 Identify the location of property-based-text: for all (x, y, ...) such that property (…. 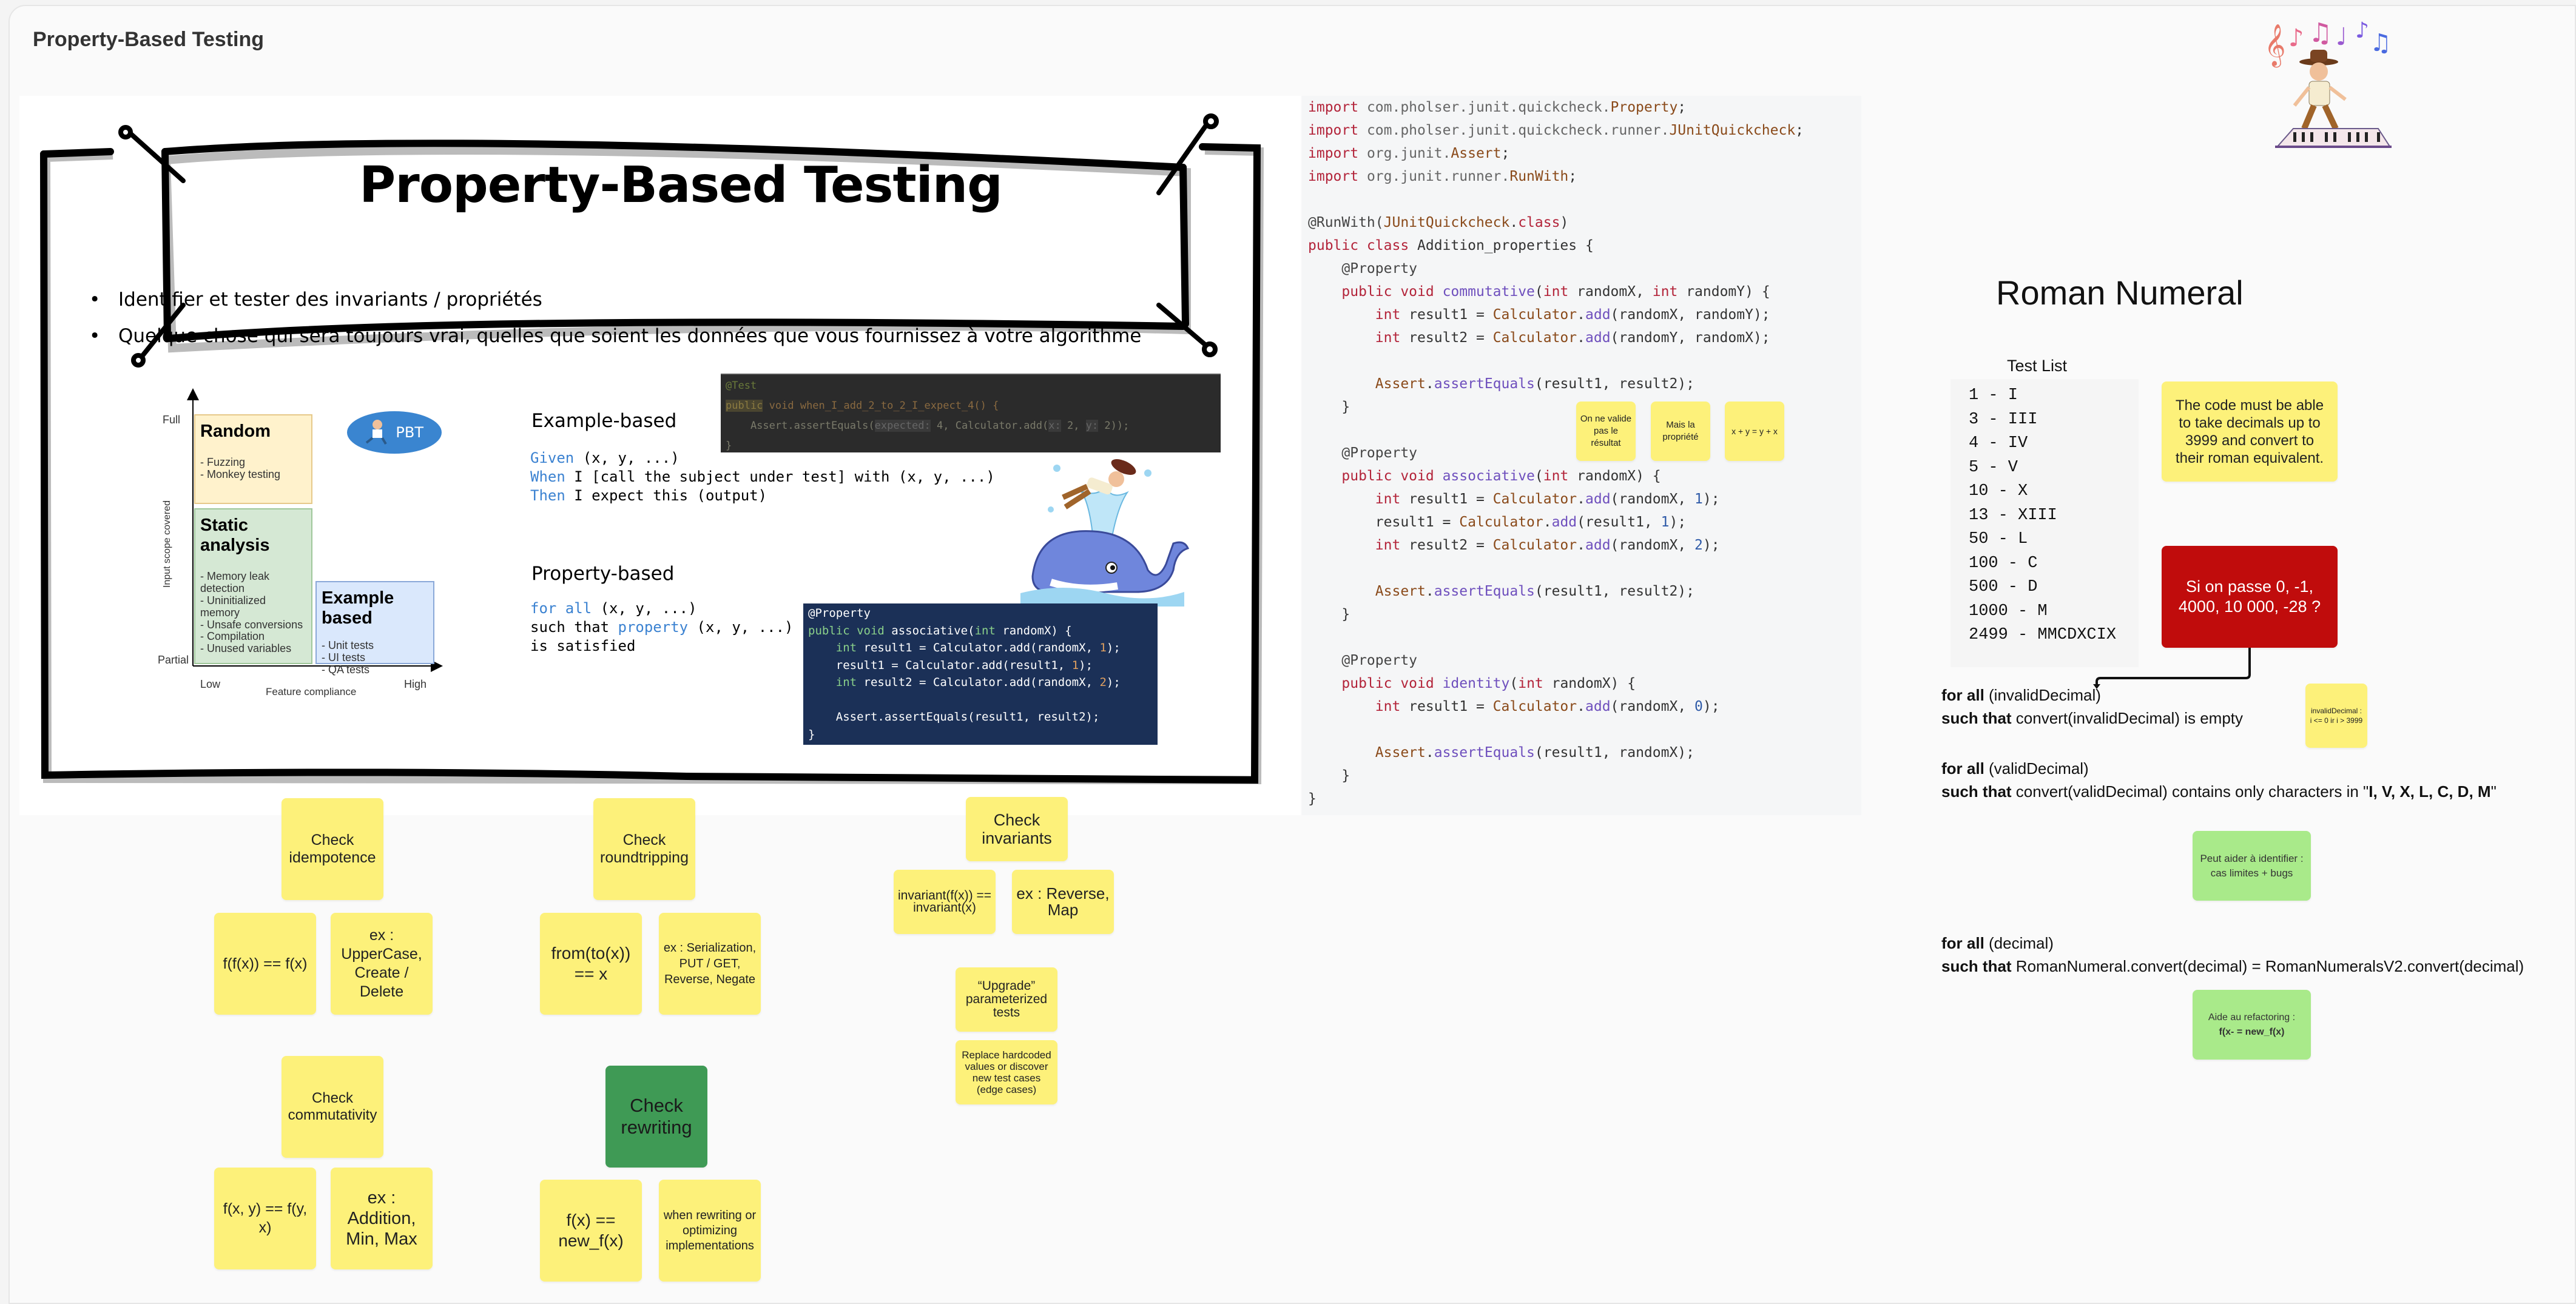
(662, 627).